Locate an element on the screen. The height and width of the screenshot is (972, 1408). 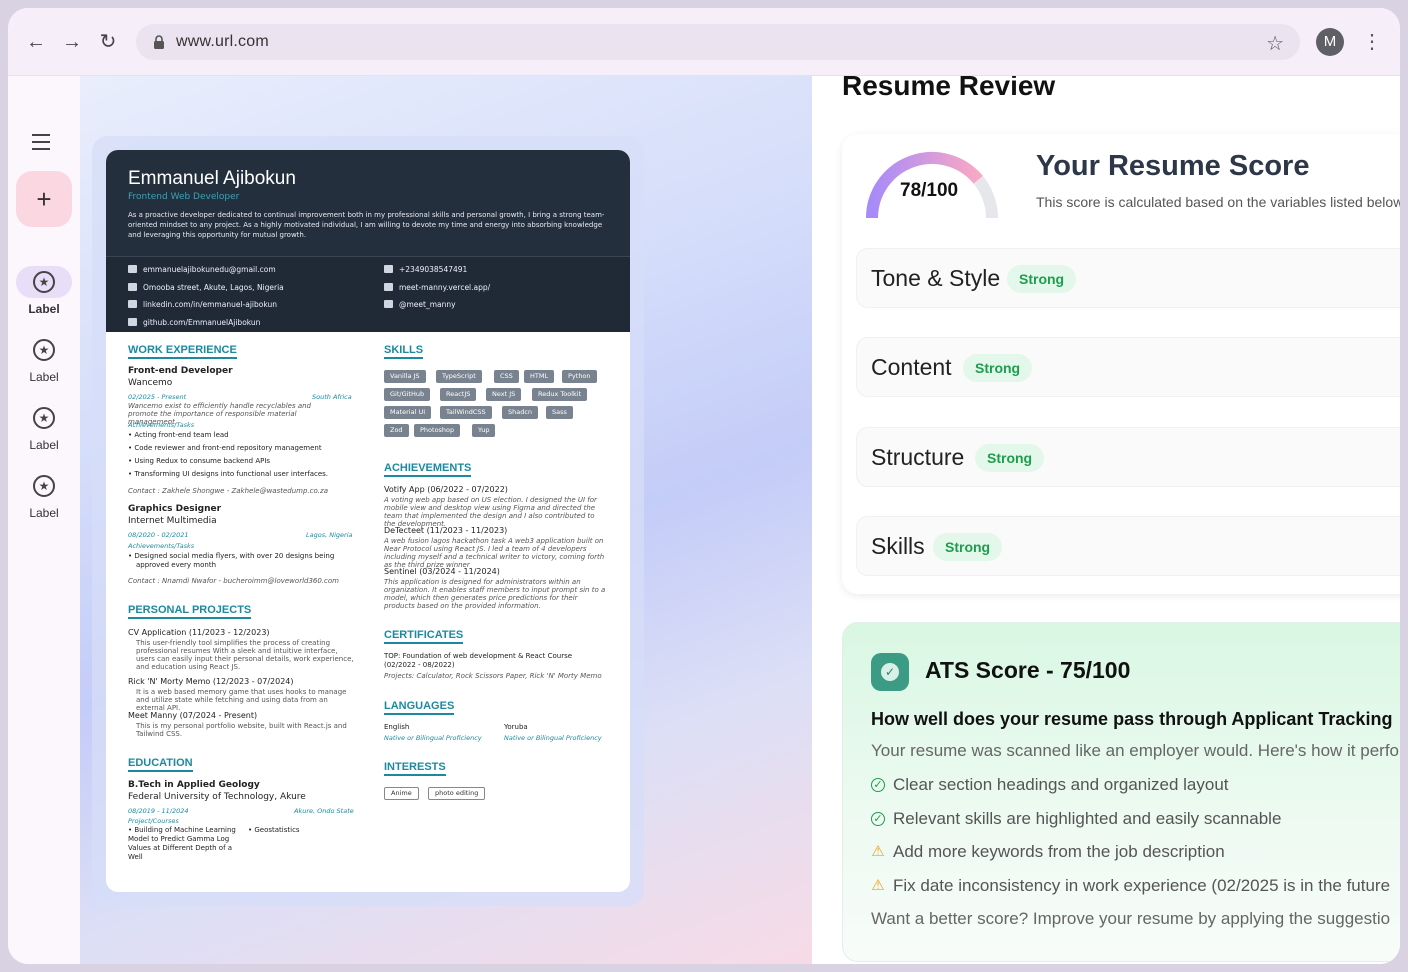
job1-company: Wancemo is located at coordinates (150, 383).